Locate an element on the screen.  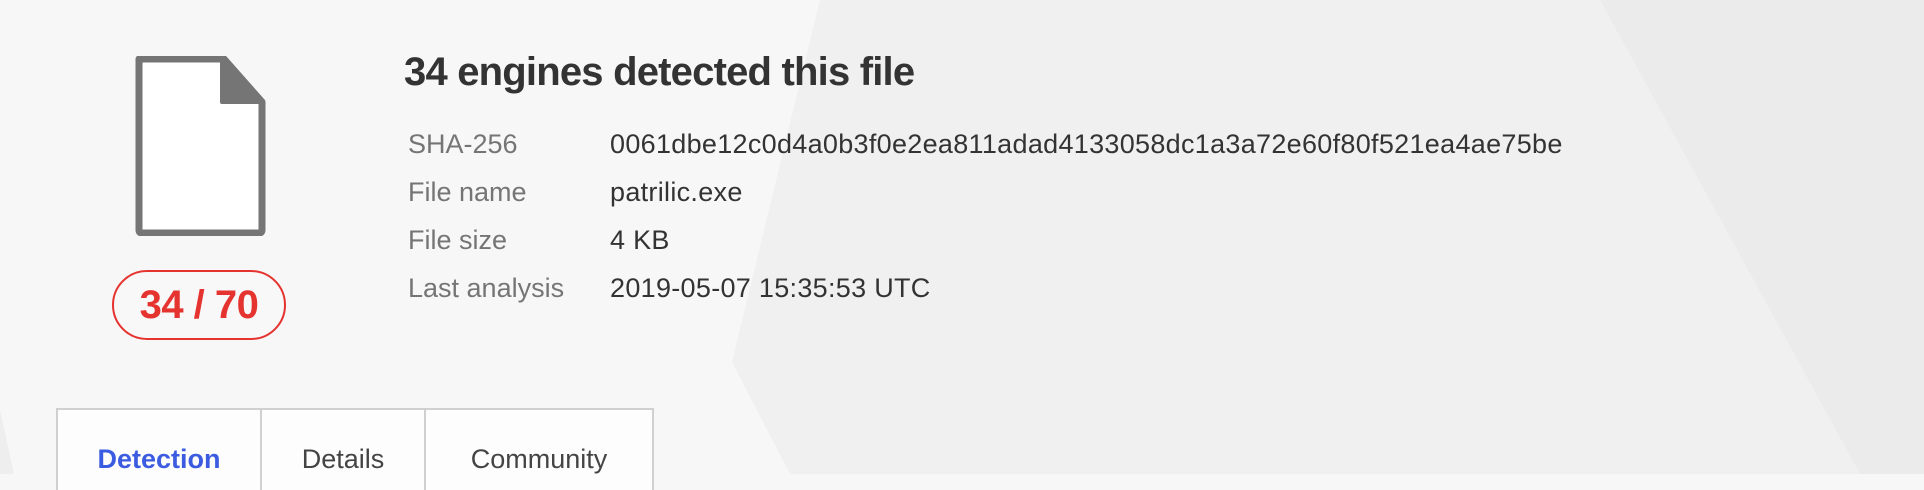
tab-details: Details is located at coordinates (342, 450).